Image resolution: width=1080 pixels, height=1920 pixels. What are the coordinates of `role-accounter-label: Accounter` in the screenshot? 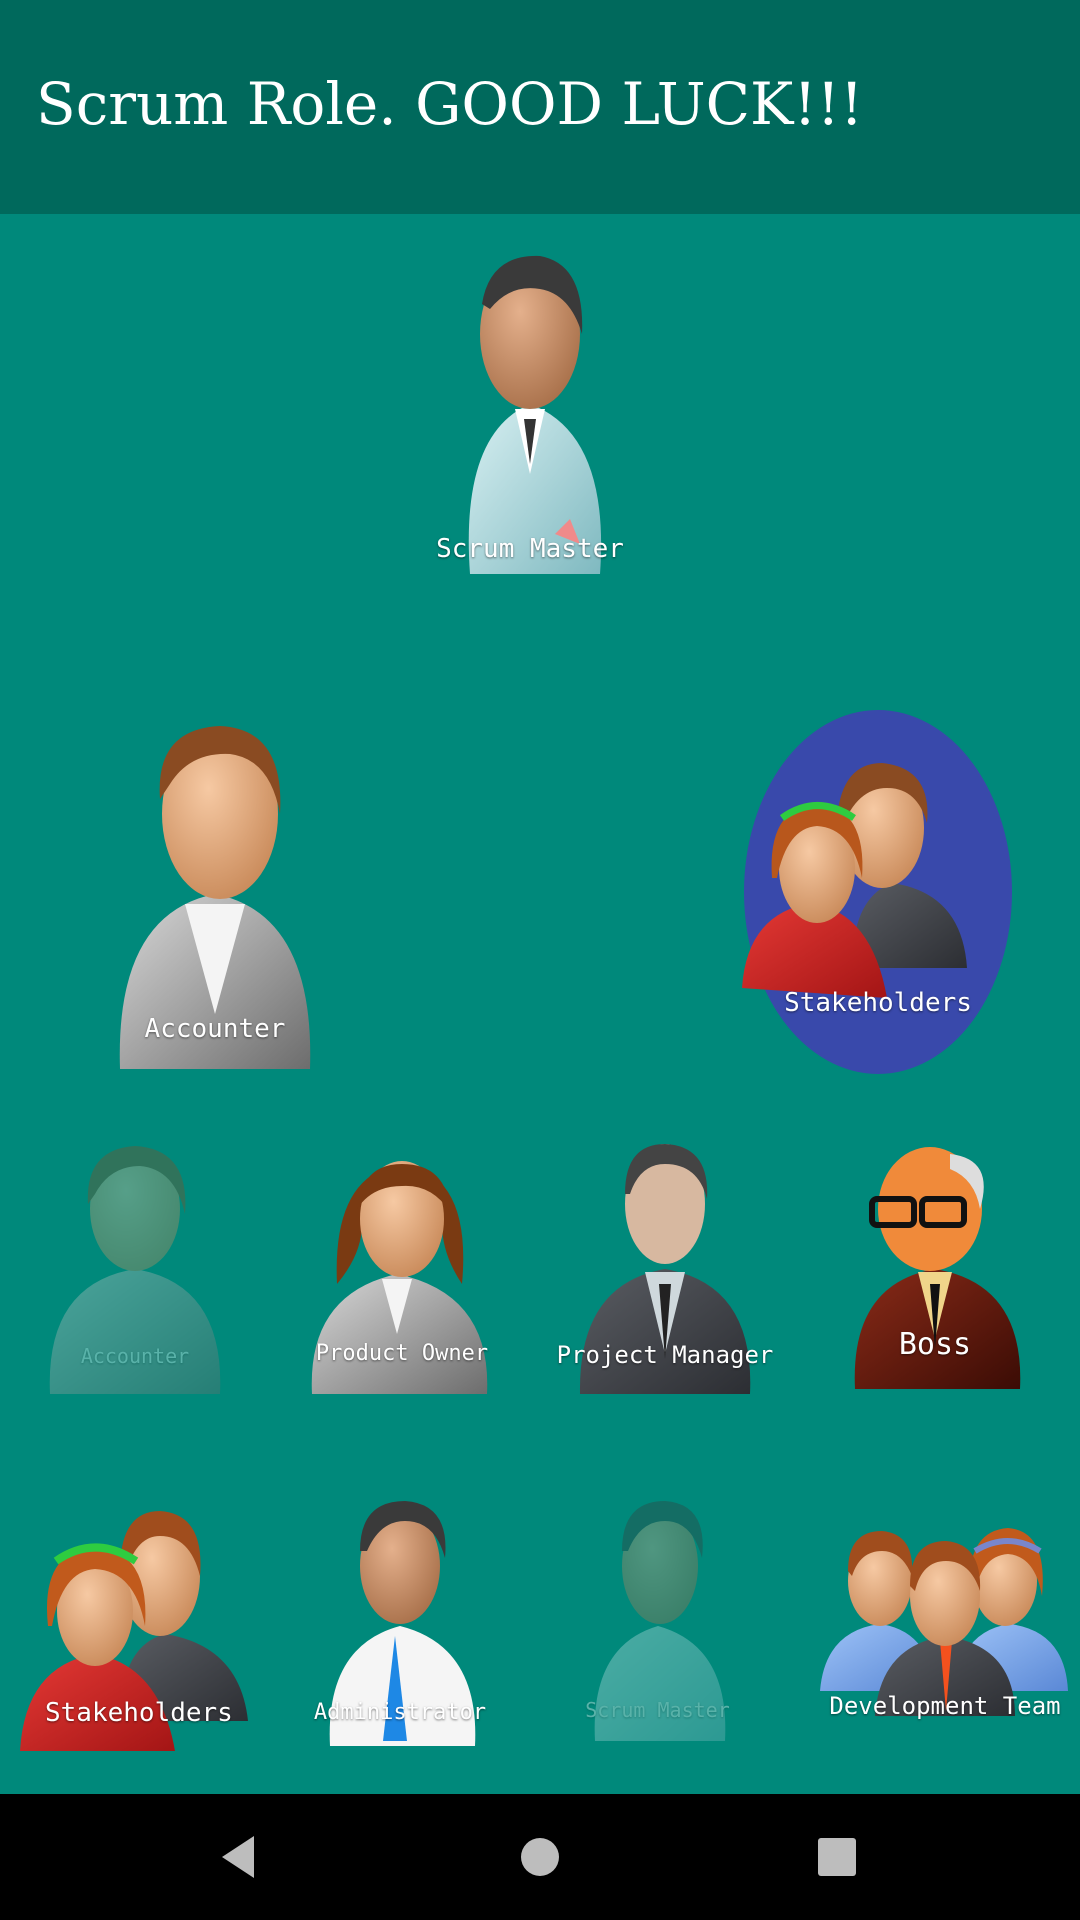 It's located at (135, 1356).